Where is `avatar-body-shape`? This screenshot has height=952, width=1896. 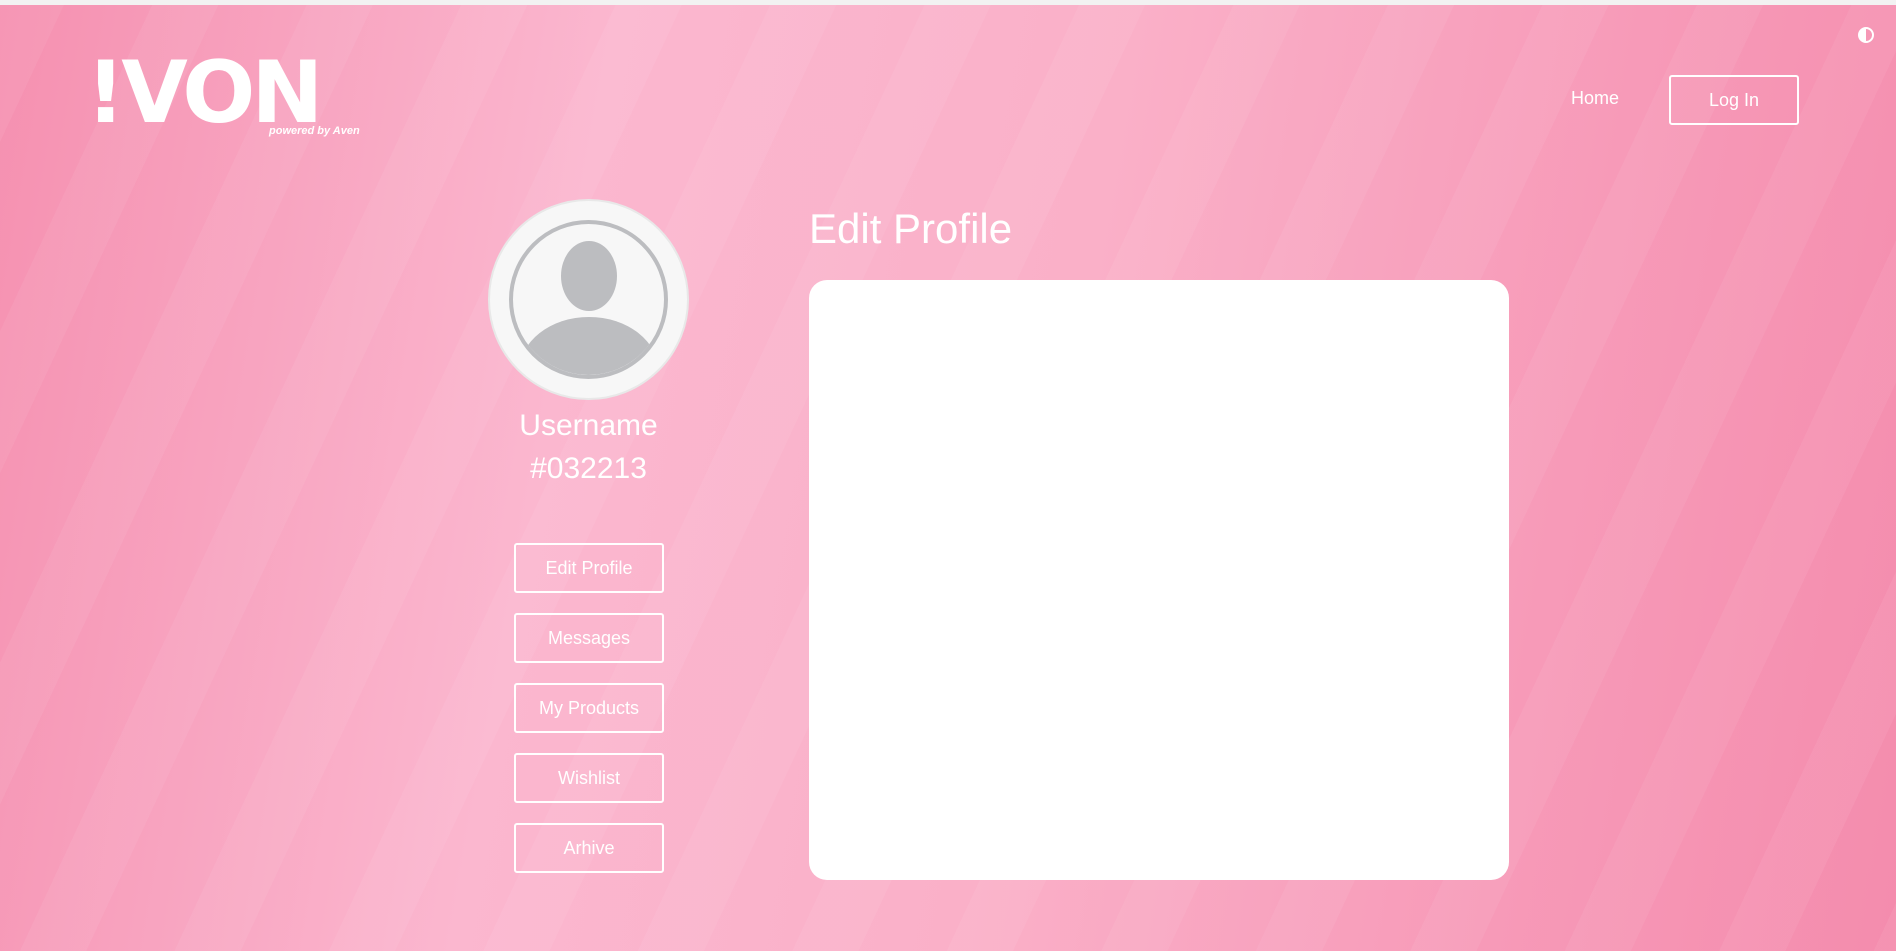
avatar-body-shape is located at coordinates (589, 346).